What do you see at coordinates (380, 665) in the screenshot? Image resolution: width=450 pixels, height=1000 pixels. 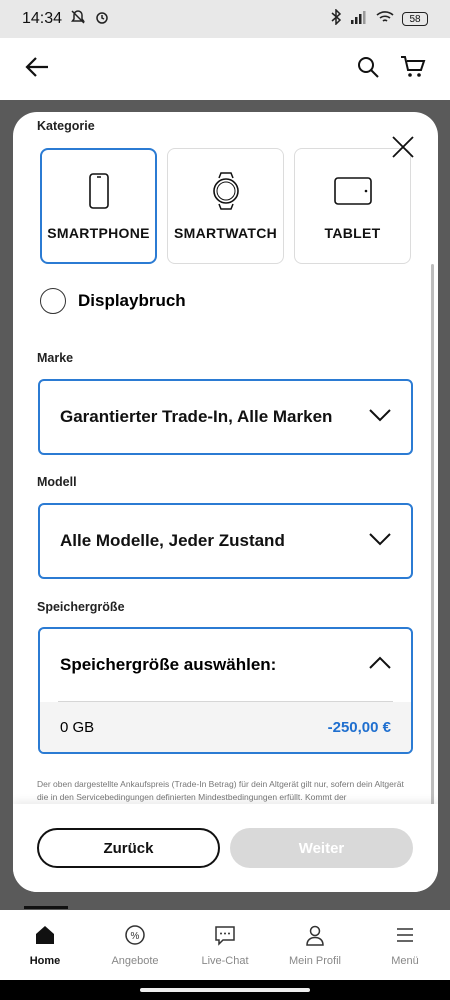 I see `chevron-up-icon` at bounding box center [380, 665].